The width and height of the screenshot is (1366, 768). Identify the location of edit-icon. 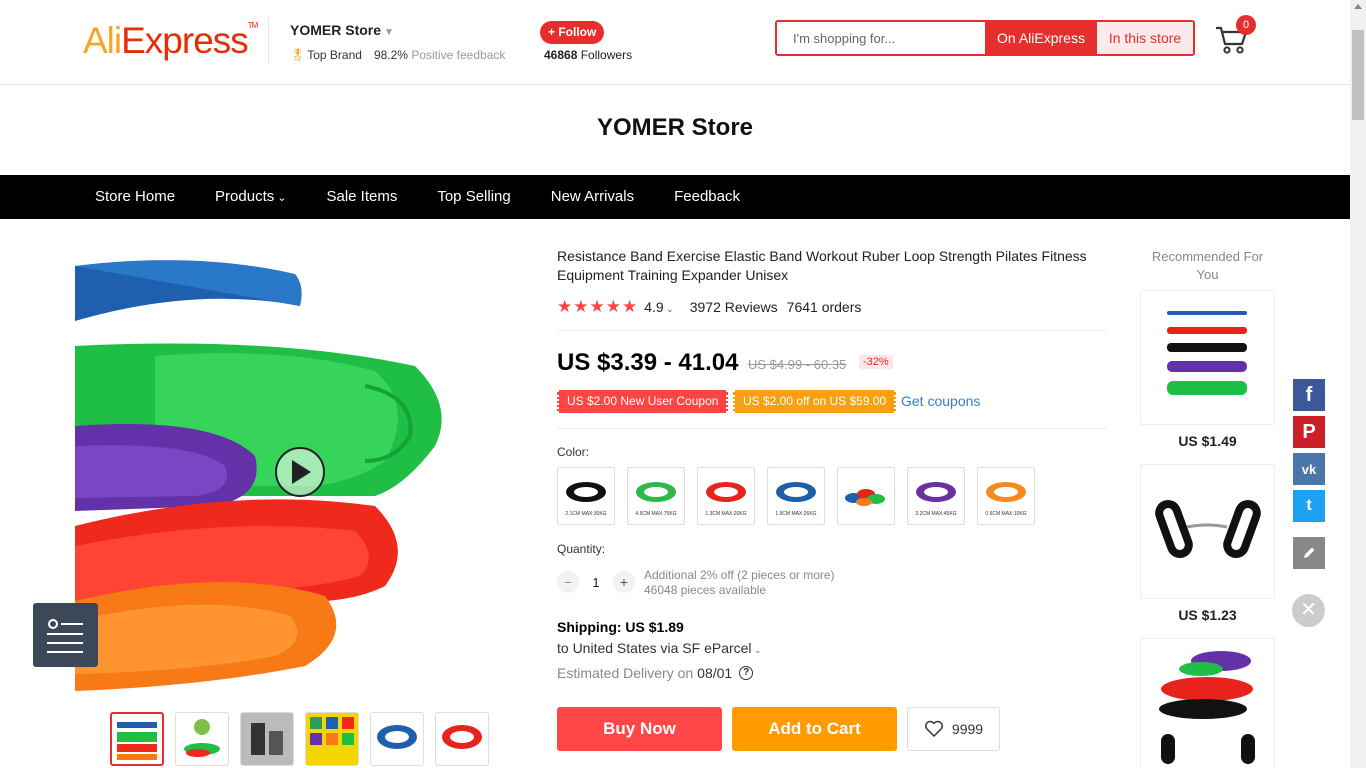
(1309, 553).